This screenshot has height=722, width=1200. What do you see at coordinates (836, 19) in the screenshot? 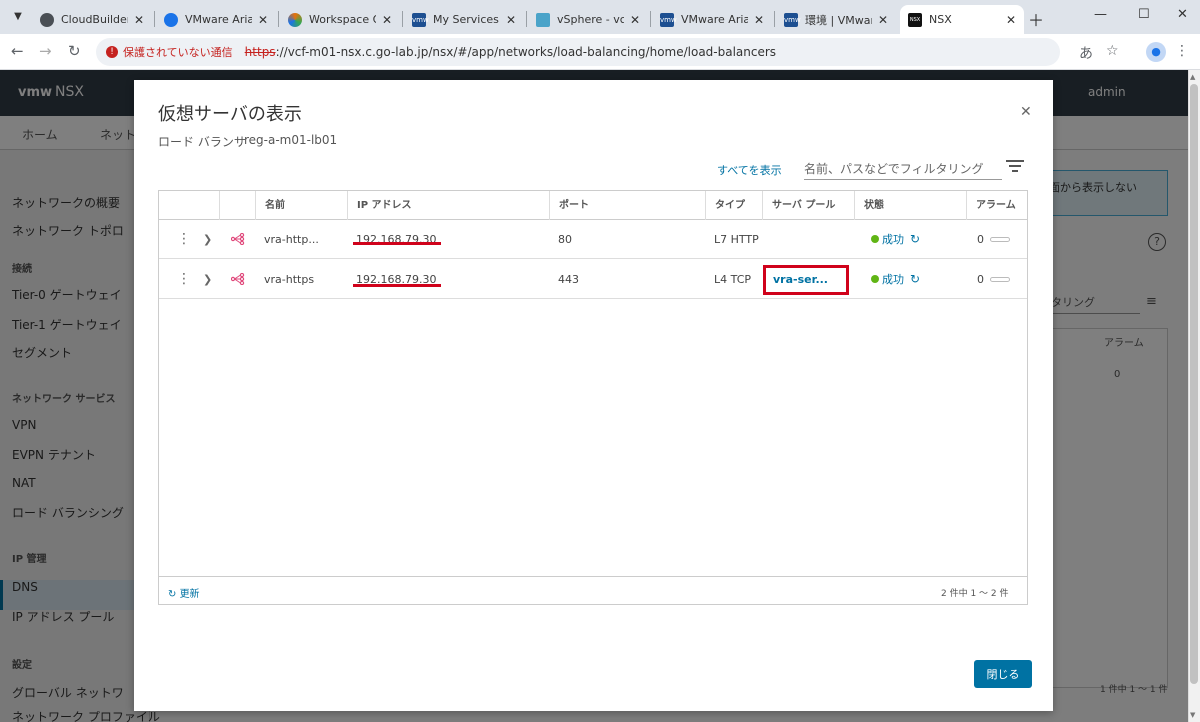
I see `browser-tab: vmw 環境 | VMware A ✕` at bounding box center [836, 19].